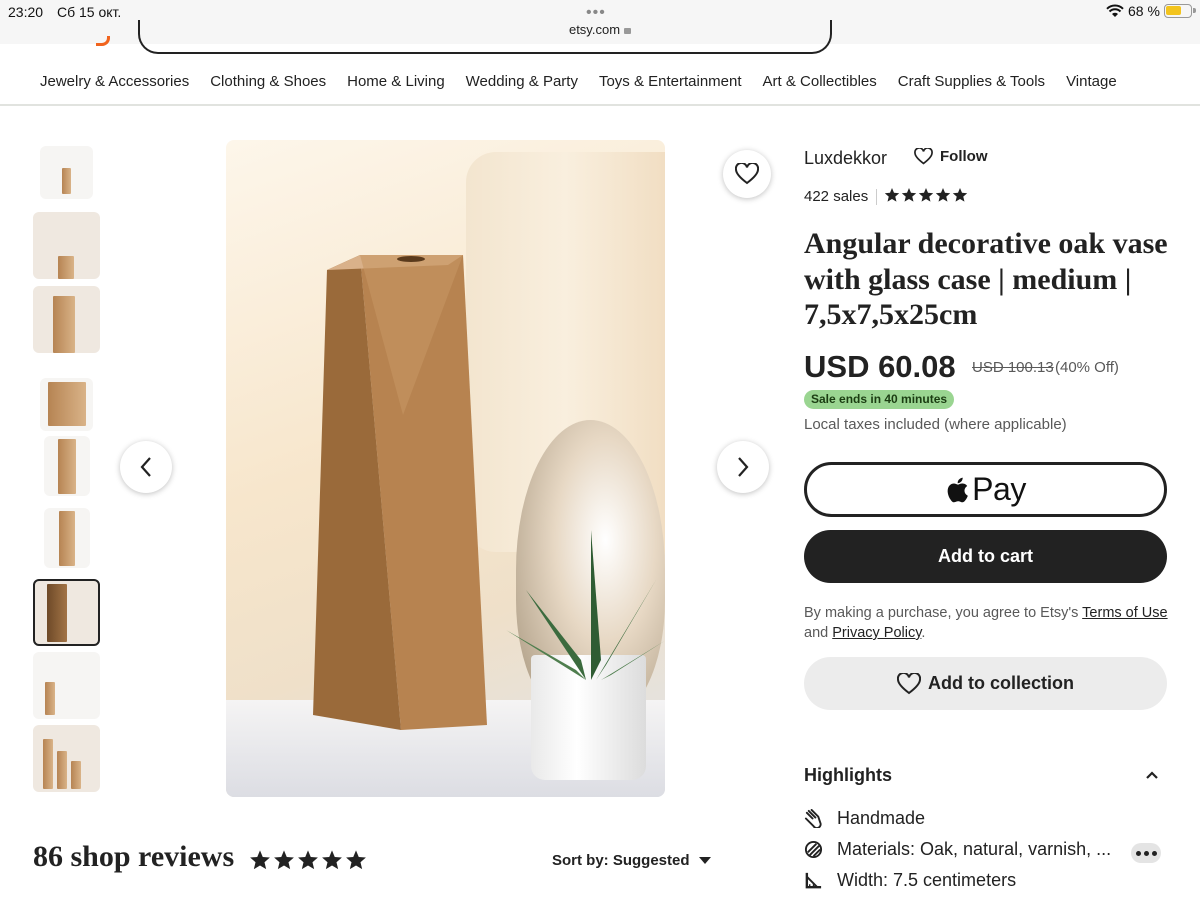  I want to click on next-image-button, so click(743, 467).